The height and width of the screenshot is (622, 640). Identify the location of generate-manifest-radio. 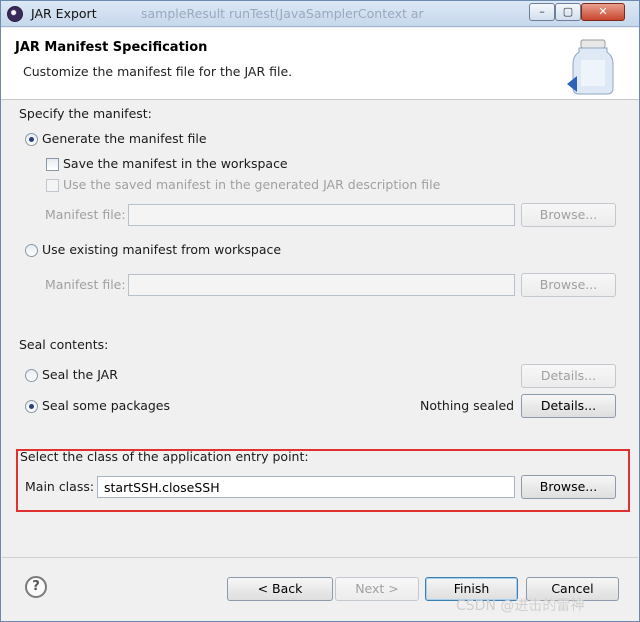
(31, 139).